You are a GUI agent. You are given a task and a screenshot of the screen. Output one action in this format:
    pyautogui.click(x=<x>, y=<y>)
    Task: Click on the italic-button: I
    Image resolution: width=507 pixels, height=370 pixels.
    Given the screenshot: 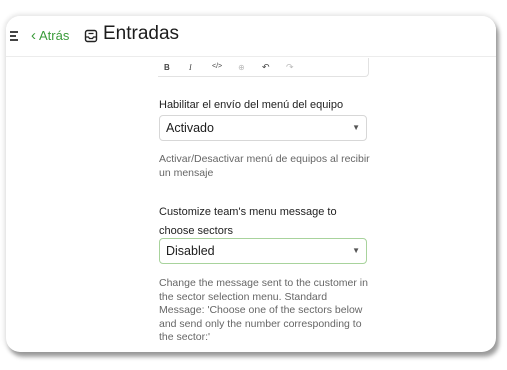 What is the action you would take?
    pyautogui.click(x=190, y=67)
    